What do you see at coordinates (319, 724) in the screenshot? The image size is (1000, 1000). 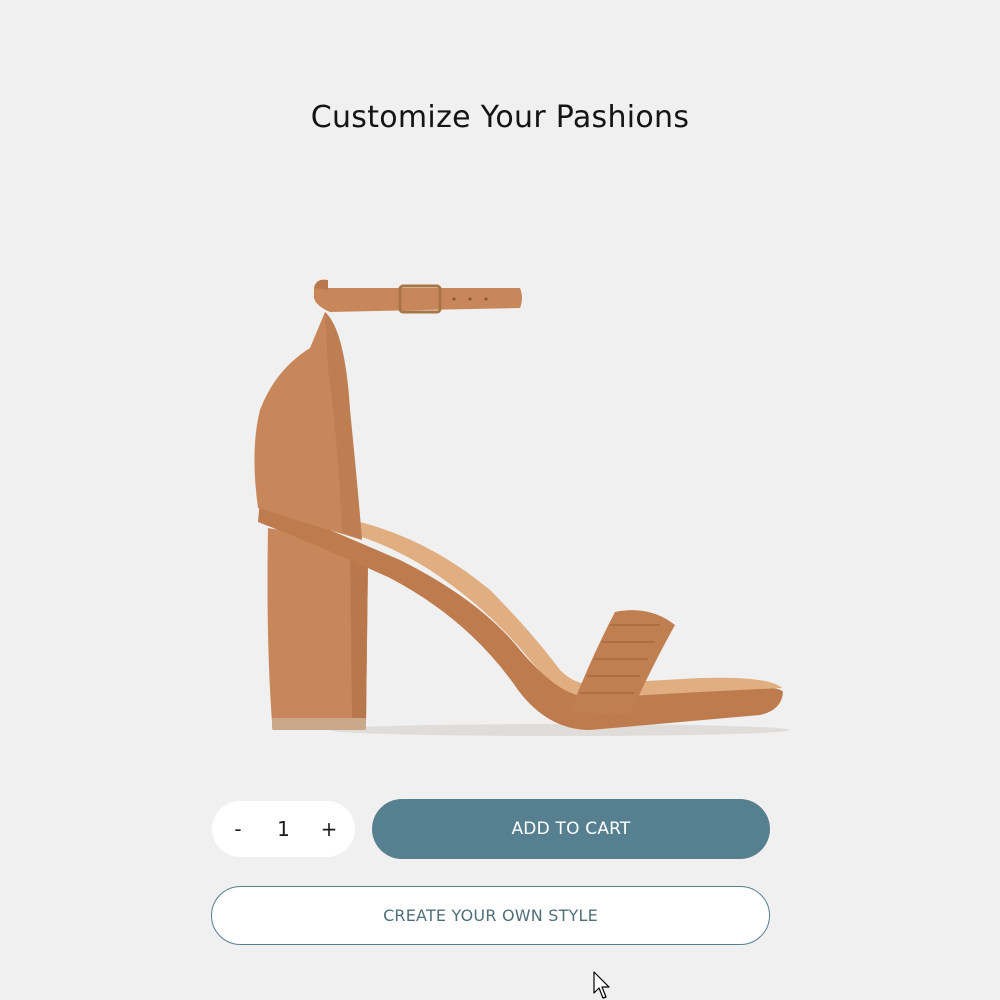 I see `heel-tip` at bounding box center [319, 724].